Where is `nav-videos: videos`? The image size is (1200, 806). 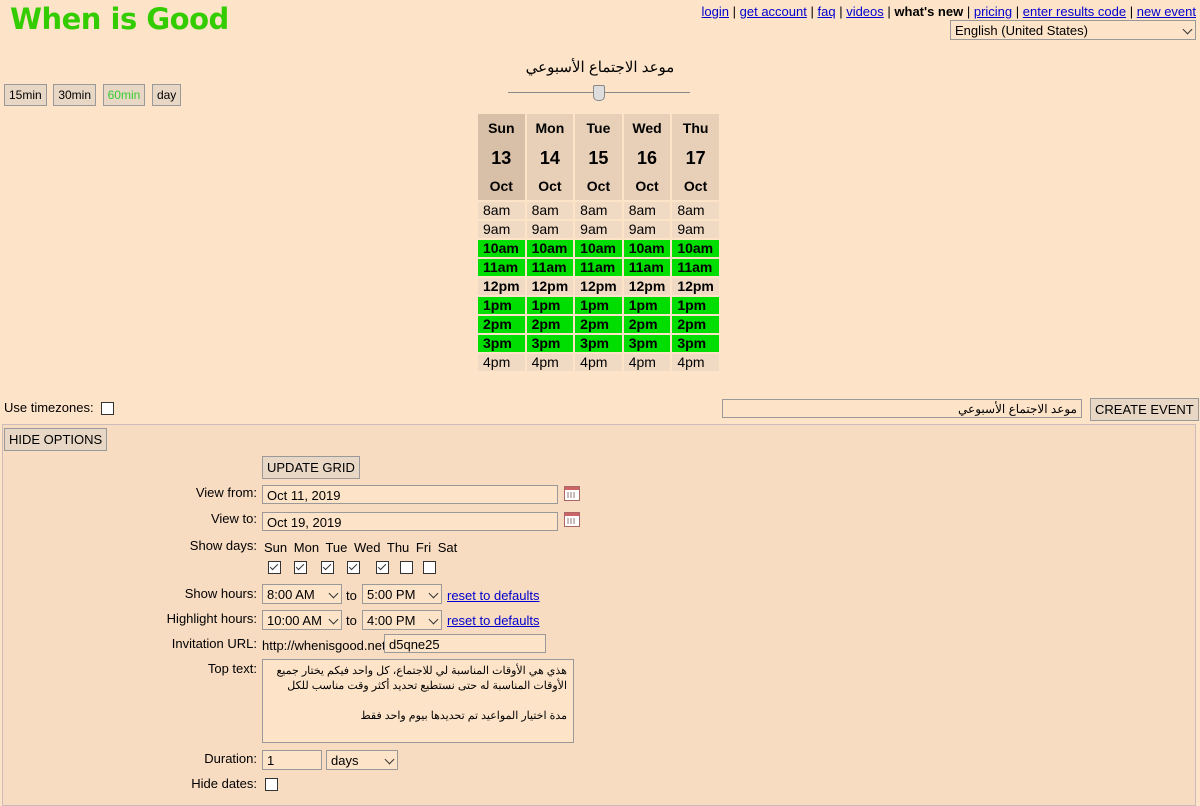
nav-videos: videos is located at coordinates (865, 11).